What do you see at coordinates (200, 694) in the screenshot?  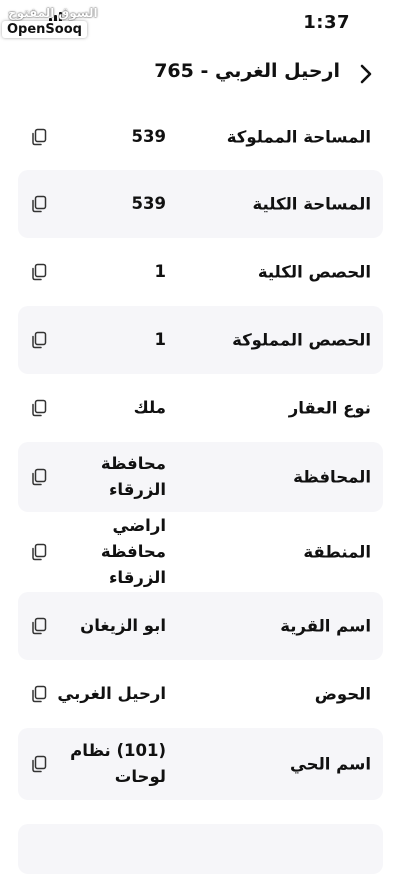 I see `detail-row: الحوض ارحيل الغربي` at bounding box center [200, 694].